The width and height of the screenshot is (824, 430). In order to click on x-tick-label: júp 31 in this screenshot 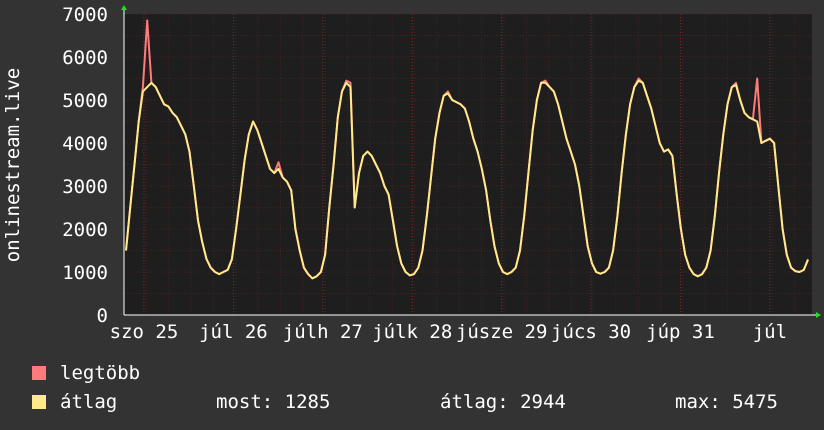, I will do `click(680, 332)`.